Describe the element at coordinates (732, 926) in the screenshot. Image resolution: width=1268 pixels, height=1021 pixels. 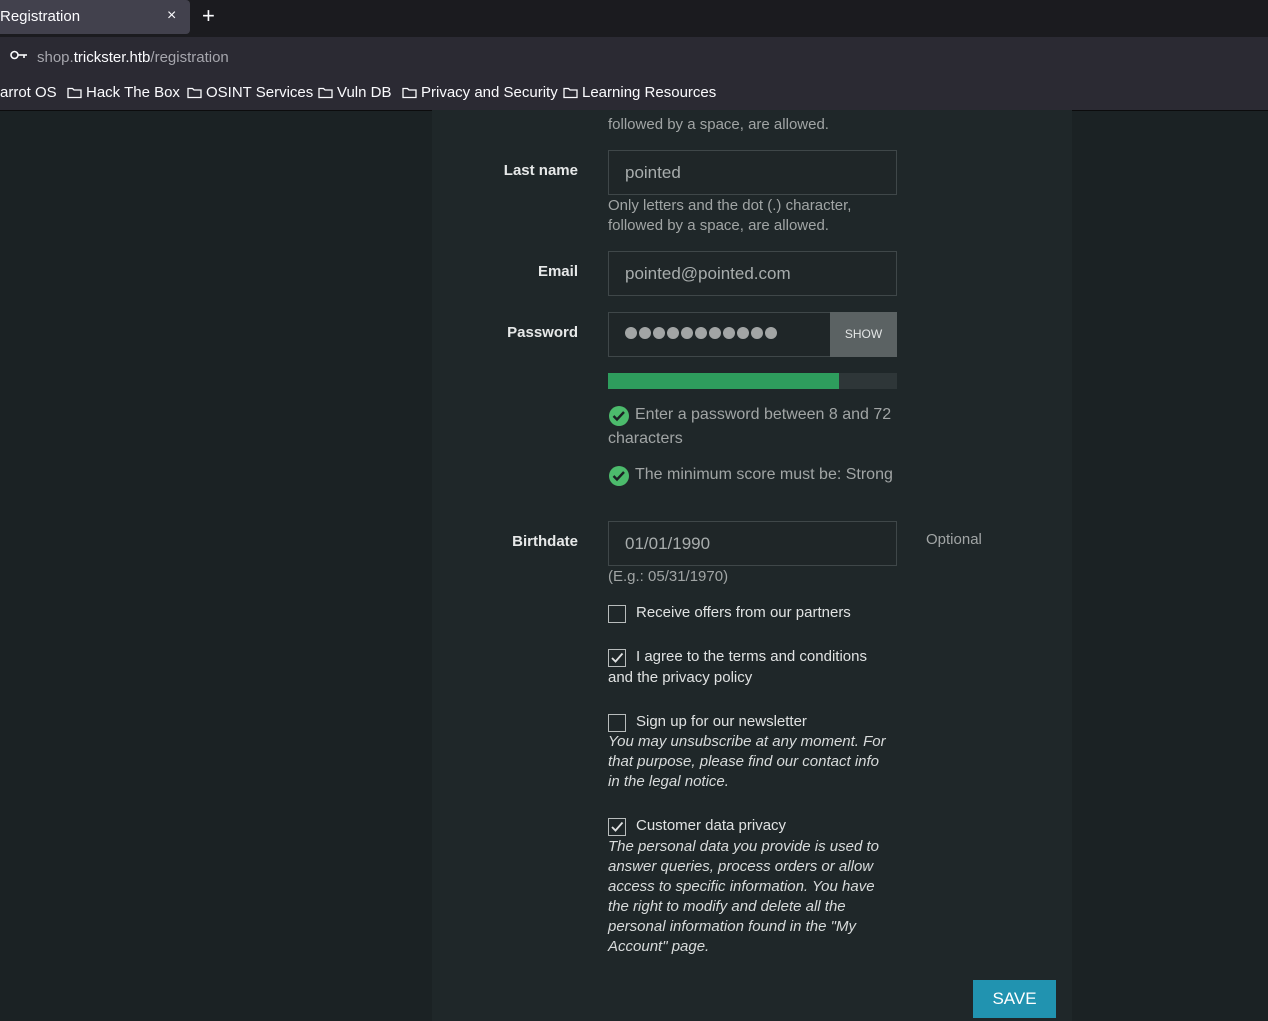
I see `privacy-note-line5: personal information found in the "My` at that location.